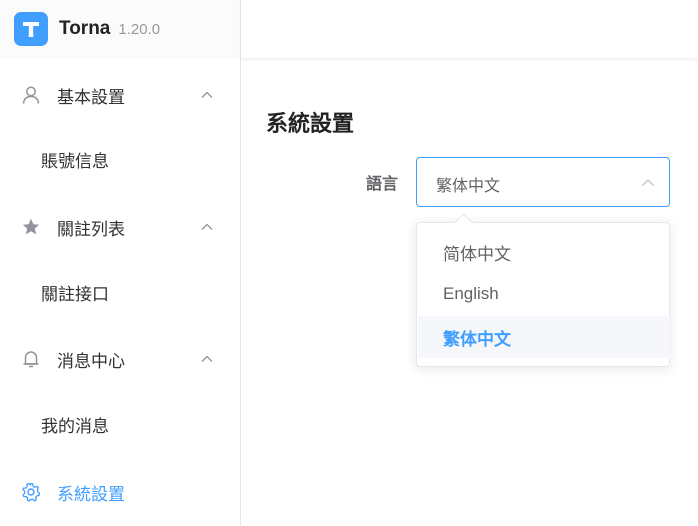 This screenshot has height=526, width=698. Describe the element at coordinates (468, 185) in the screenshot. I see `language-select-value: 繁体中文` at that location.